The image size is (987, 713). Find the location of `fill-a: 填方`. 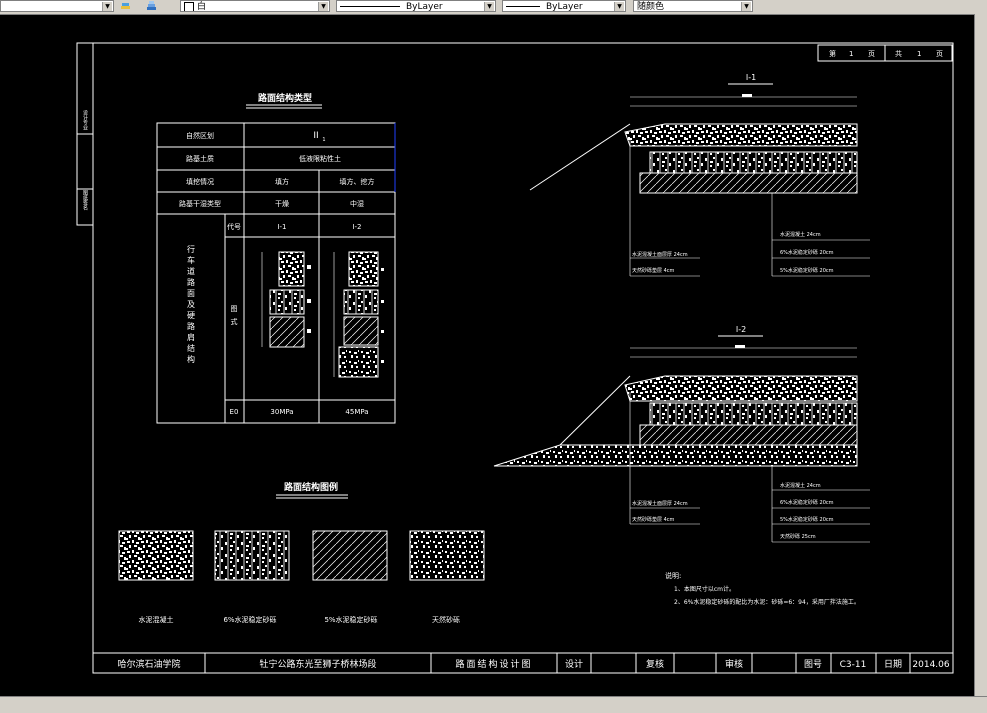

fill-a: 填方 is located at coordinates (282, 181).